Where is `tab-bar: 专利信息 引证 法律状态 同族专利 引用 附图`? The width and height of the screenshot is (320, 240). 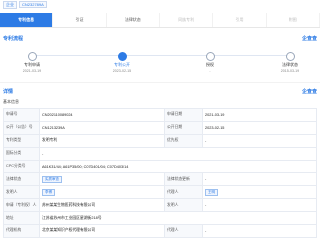
tab-bar: 专利信息 引证 法律状态 同族专利 引用 附图 is located at coordinates (160, 20).